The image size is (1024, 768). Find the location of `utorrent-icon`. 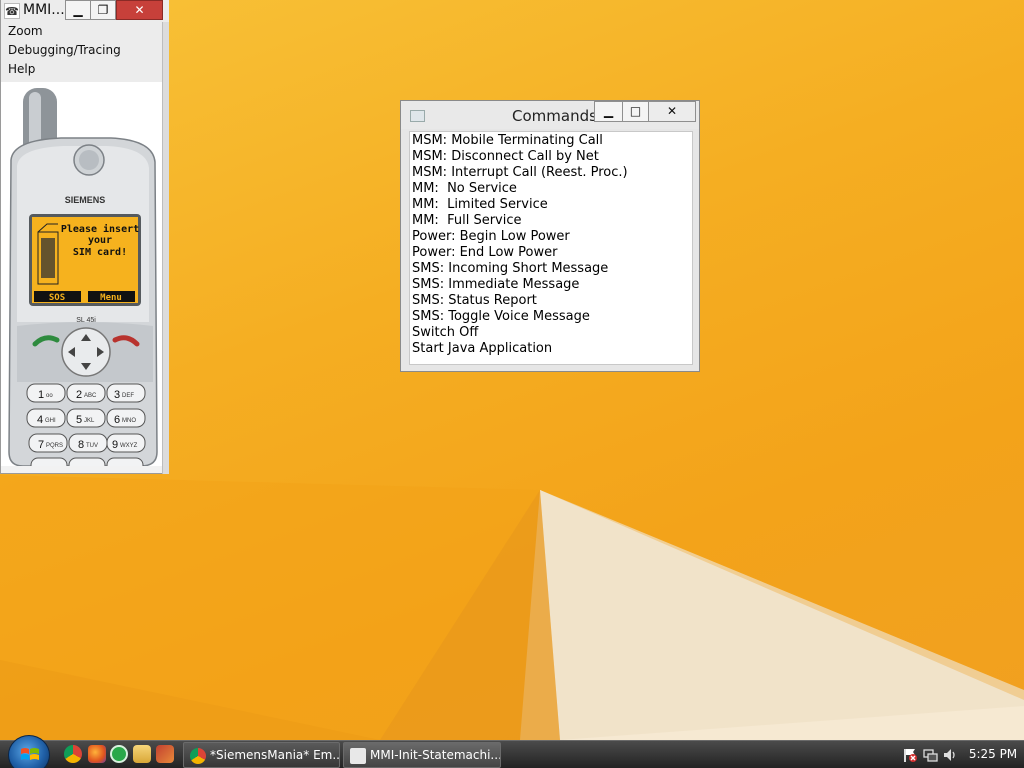

utorrent-icon is located at coordinates (119, 754).